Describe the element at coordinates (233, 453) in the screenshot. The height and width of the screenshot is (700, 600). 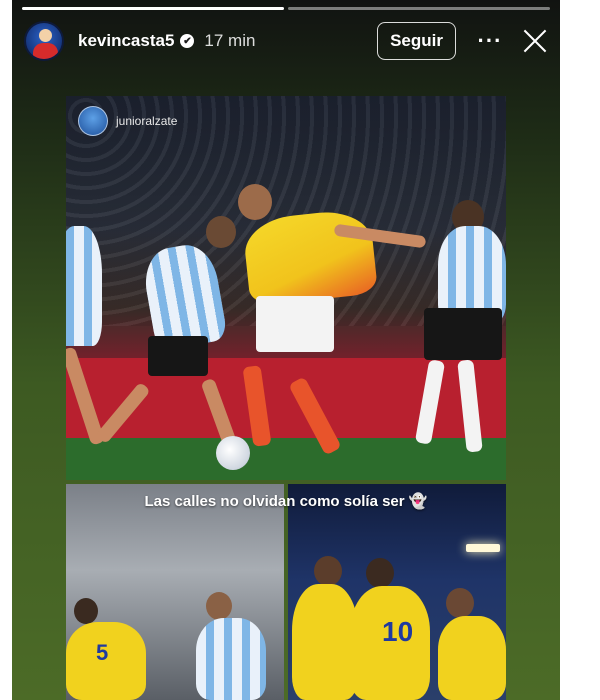
I see `football` at that location.